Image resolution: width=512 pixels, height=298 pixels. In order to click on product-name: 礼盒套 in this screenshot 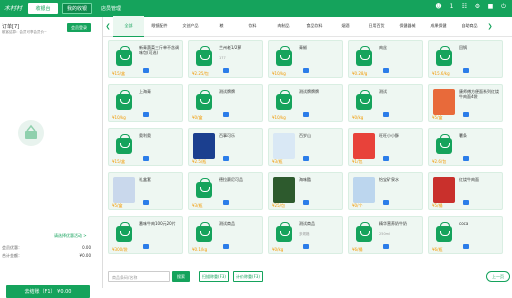, I will do `click(145, 179)`.